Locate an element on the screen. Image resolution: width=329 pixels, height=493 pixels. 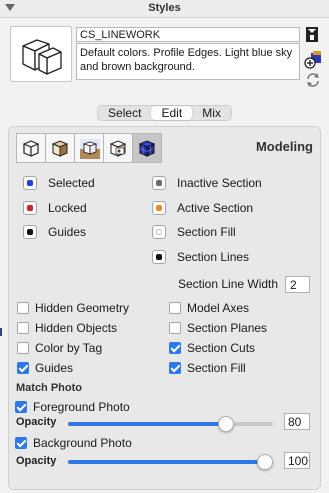
section-title: Modeling is located at coordinates (284, 146).